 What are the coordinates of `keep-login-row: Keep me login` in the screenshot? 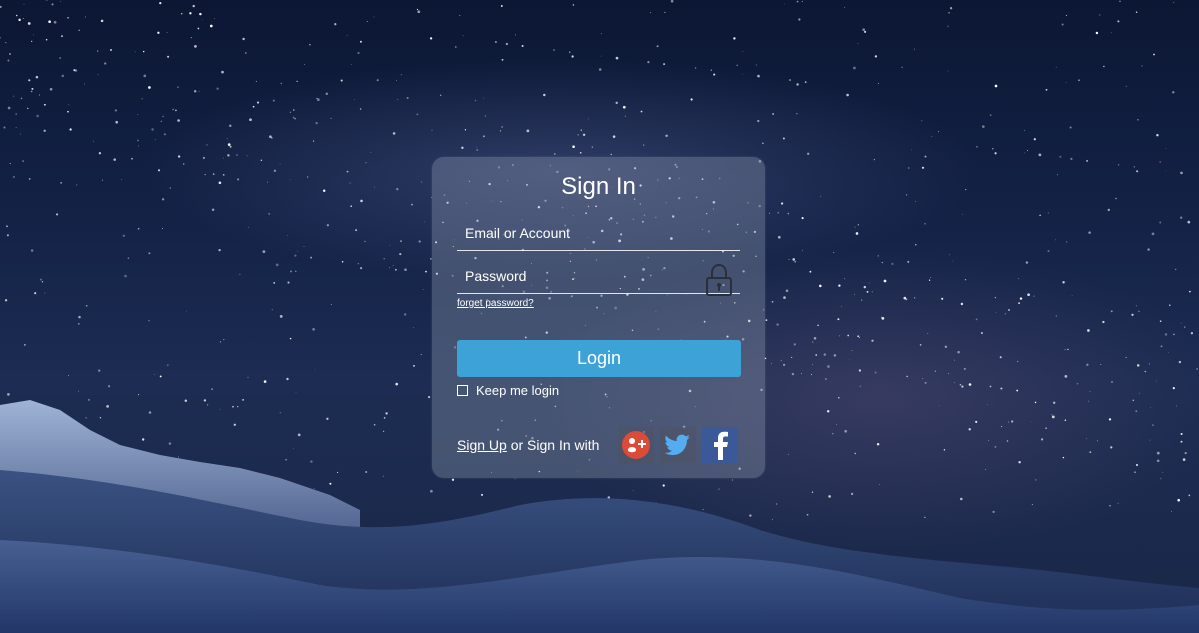 It's located at (508, 390).